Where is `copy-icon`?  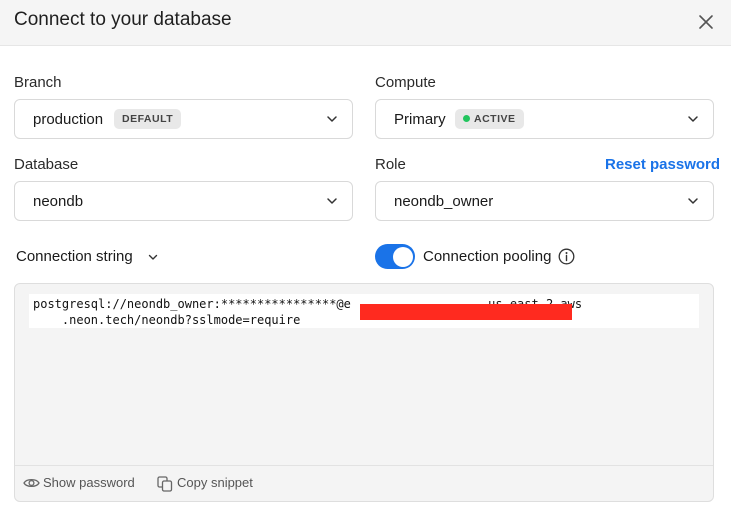
copy-icon is located at coordinates (165, 484).